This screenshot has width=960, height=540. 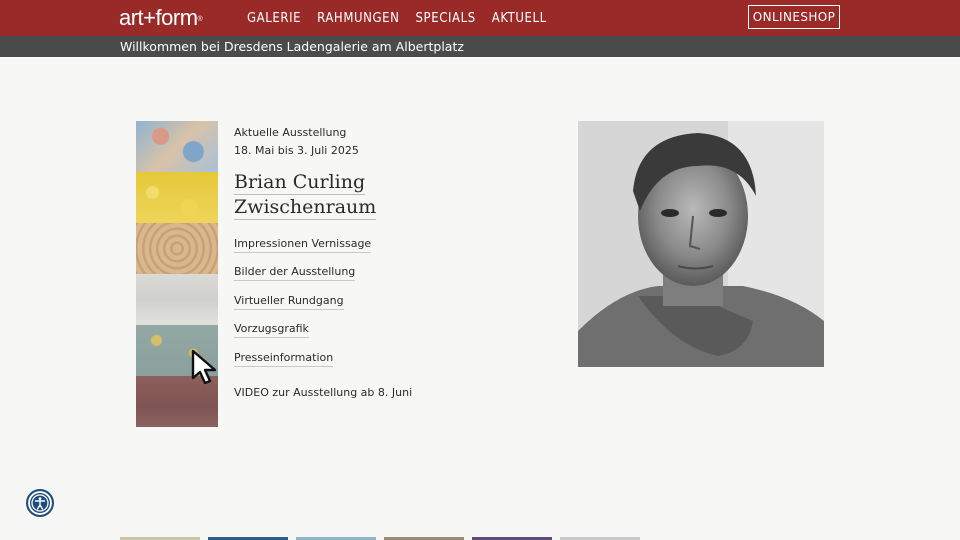 I want to click on artist-portrait-image, so click(x=701, y=244).